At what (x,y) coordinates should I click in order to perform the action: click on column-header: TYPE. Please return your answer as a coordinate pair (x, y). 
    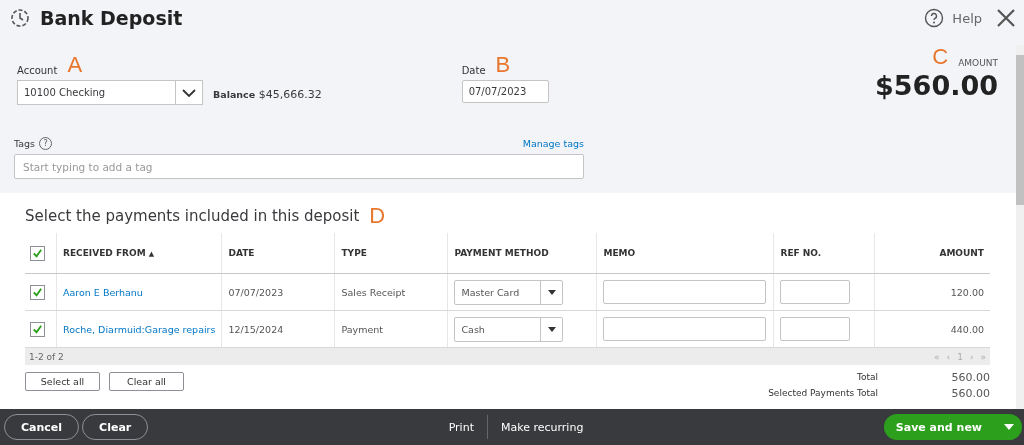
    Looking at the image, I should click on (391, 253).